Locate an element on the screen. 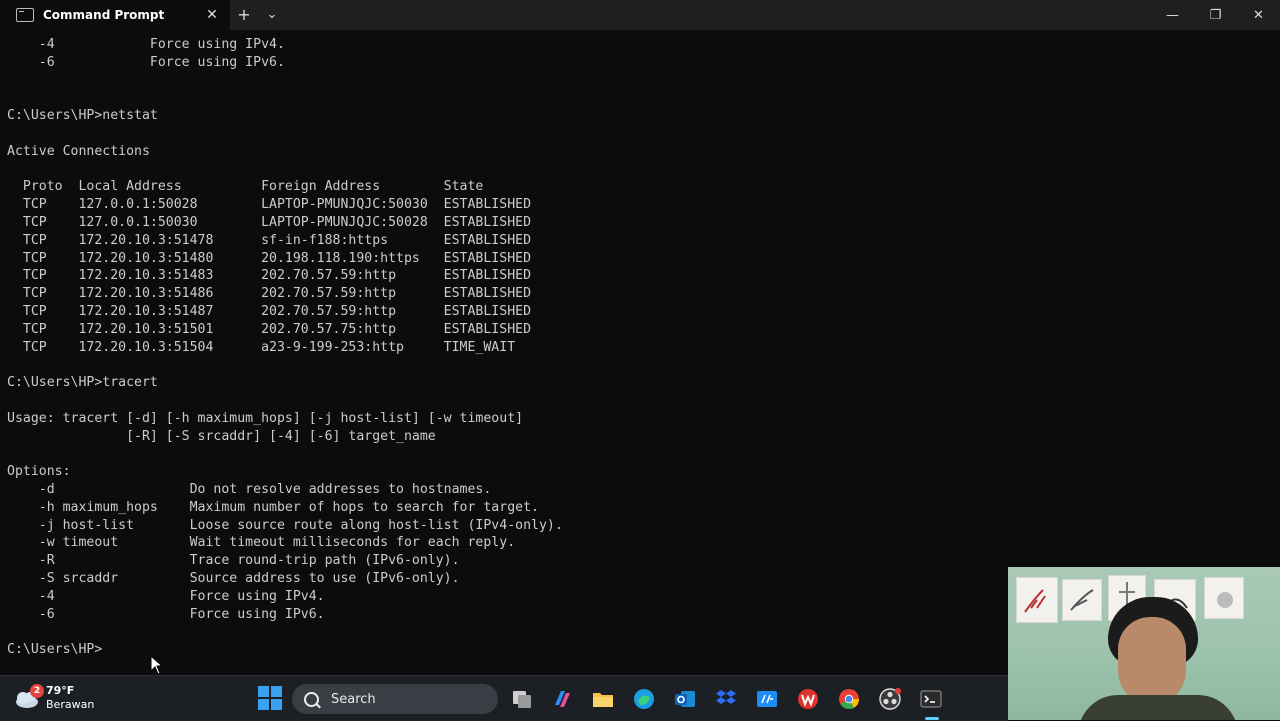 The height and width of the screenshot is (721, 1280). windows-logo-icon is located at coordinates (263, 691).